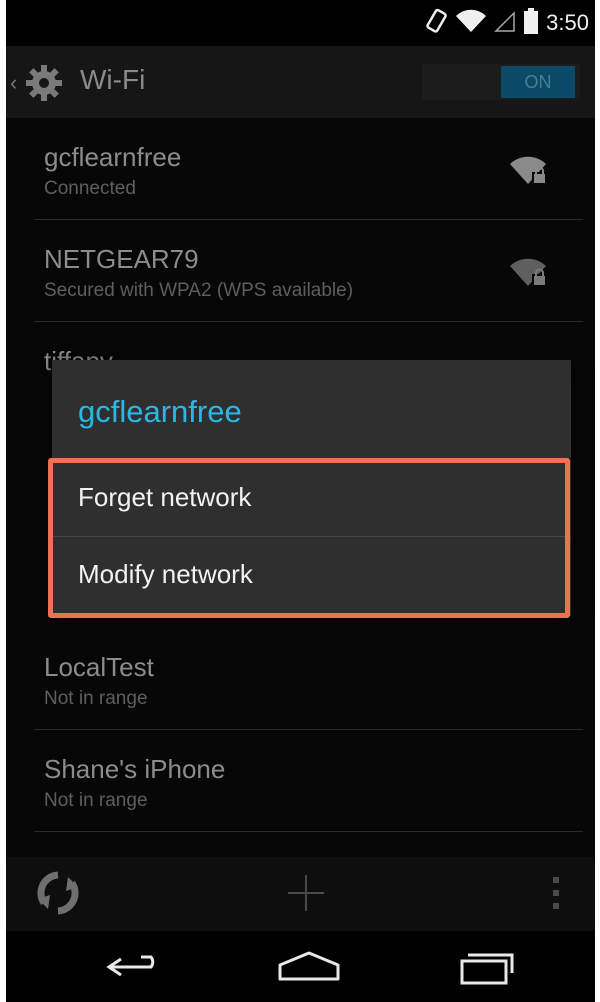 This screenshot has height=1002, width=600. I want to click on status-icons: 3:50, so click(510, 23).